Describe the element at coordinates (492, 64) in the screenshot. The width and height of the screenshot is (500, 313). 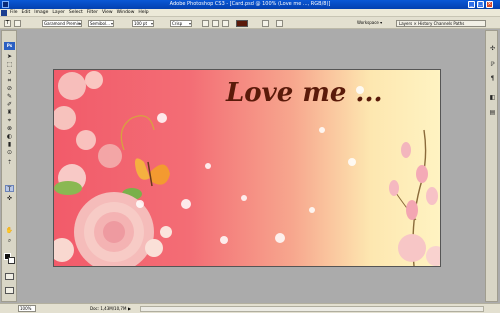
I see `info-panel-icon: ℙ` at that location.